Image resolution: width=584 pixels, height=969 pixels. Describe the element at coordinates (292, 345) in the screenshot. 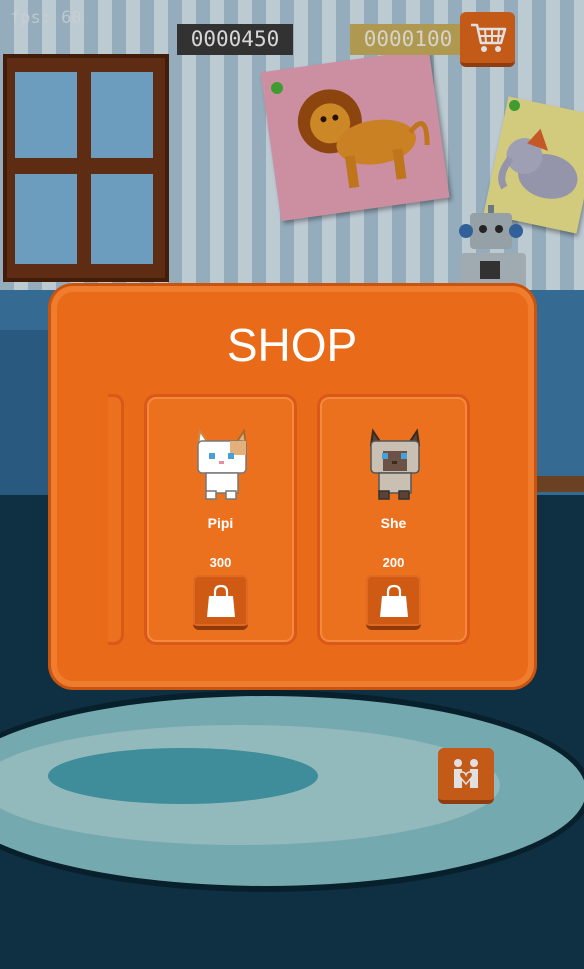

I see `shop-title: SHOP` at that location.